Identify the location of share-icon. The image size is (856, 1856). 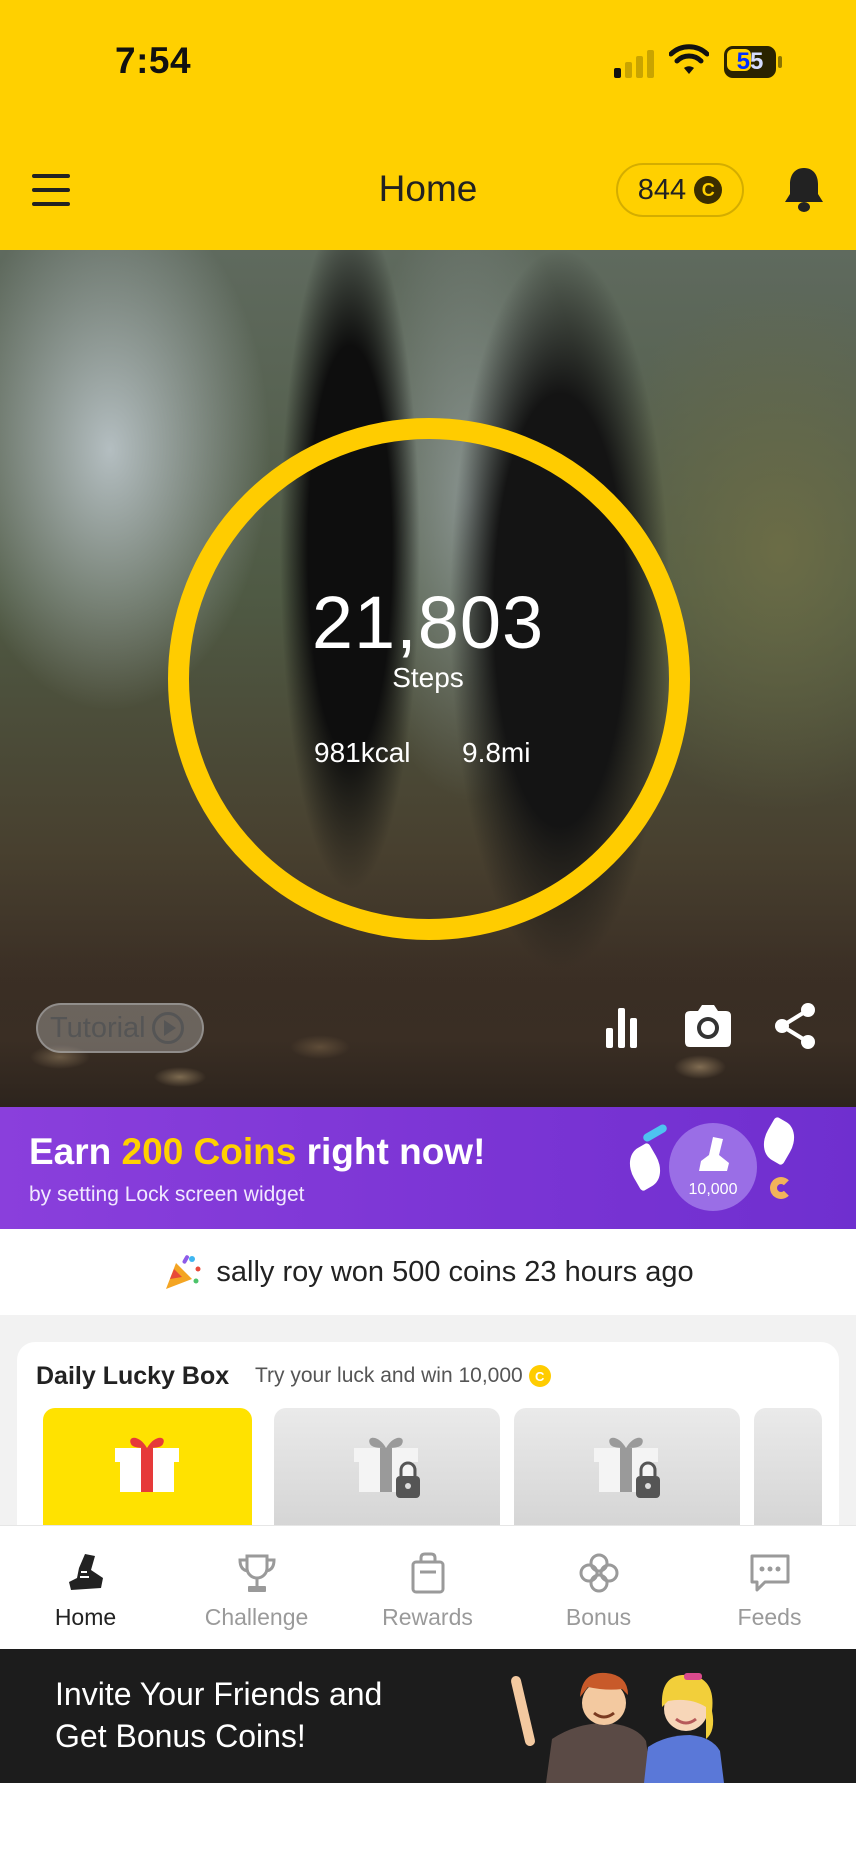
(795, 1026).